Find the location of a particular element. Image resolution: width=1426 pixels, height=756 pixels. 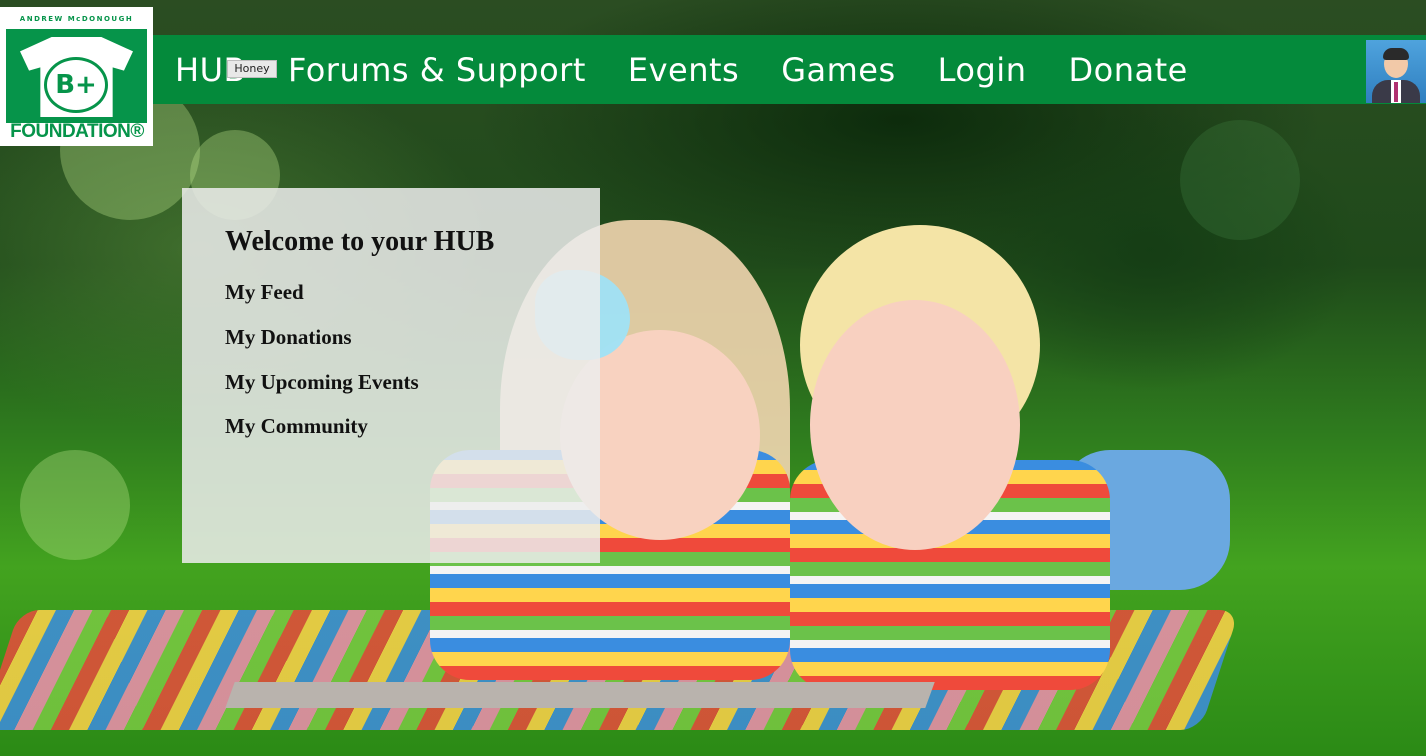

foundation-logo: ANDREW McDONOUGH B+ FOUNDATION® is located at coordinates (76, 76).